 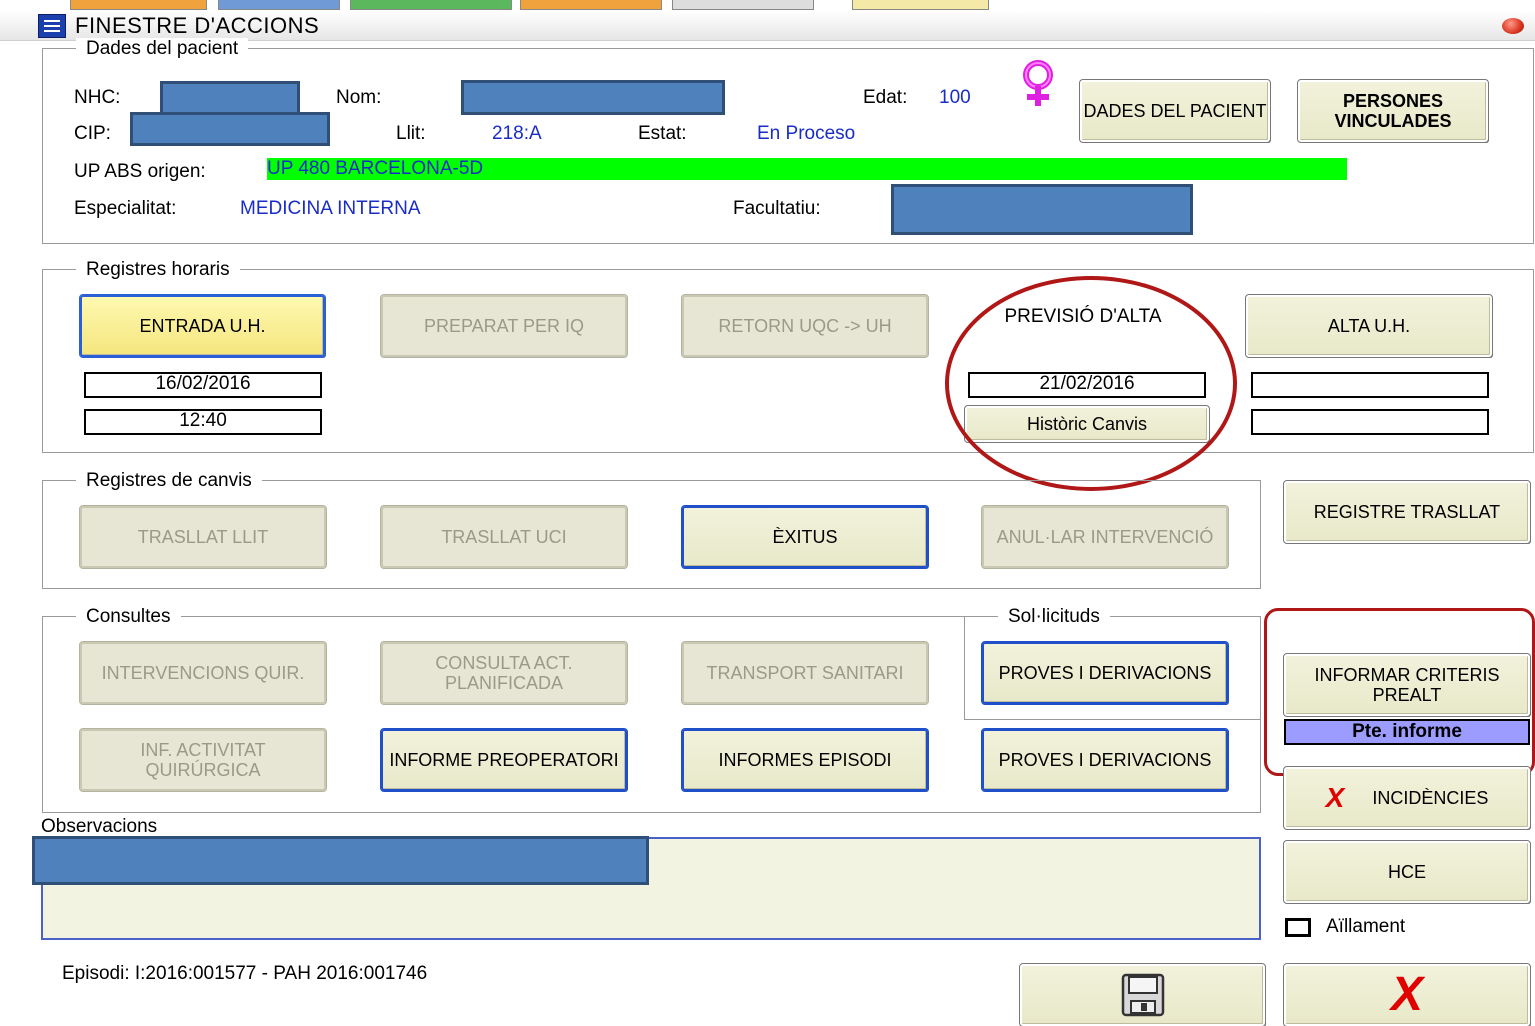 What do you see at coordinates (245, 973) in the screenshot?
I see `episodi-info: Episodi: I:2016:001577 - PAH 2016:001746` at bounding box center [245, 973].